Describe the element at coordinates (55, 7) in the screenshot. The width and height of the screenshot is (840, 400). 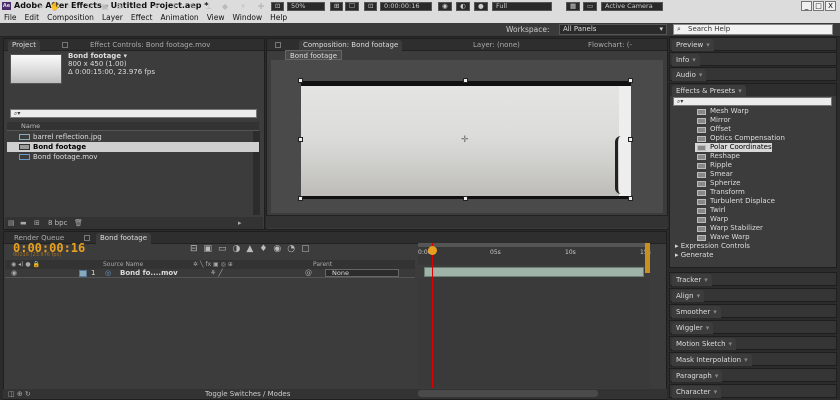
I see `hand-tool-icon: ✋` at that location.